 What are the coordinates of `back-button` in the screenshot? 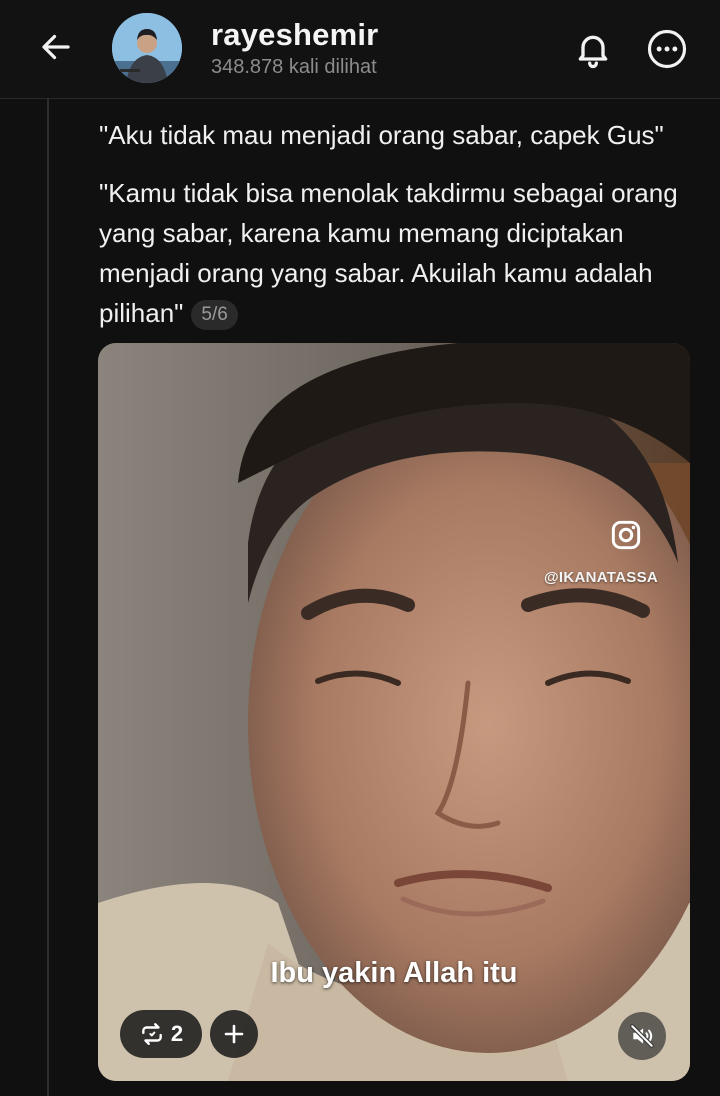 It's located at (56, 47).